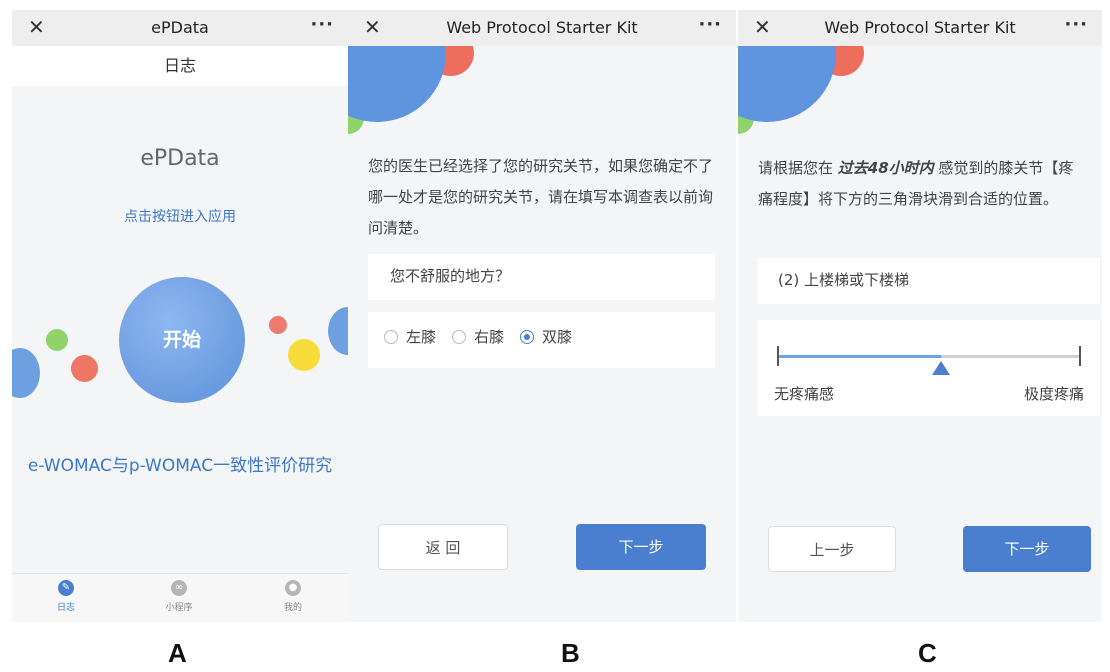 This screenshot has width=1110, height=672. I want to click on figure-label-c: C, so click(927, 653).